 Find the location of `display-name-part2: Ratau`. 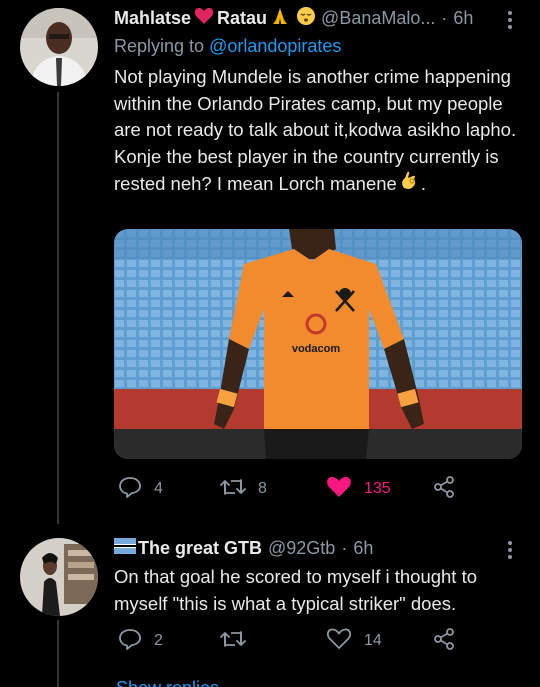

display-name-part2: Ratau is located at coordinates (242, 18).